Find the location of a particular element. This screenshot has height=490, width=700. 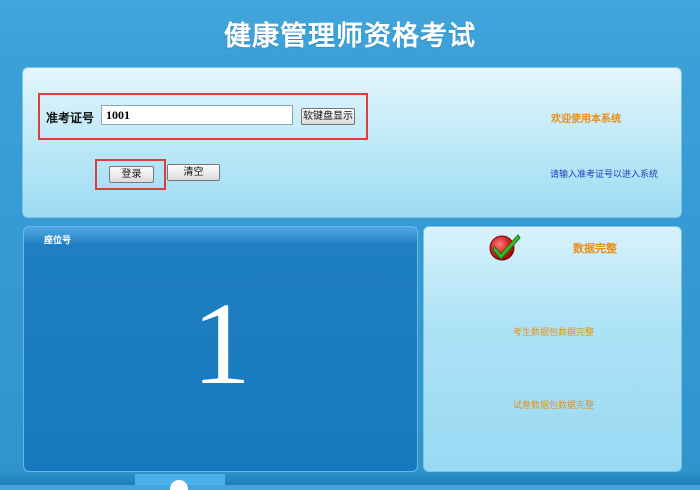

login-button-highlight: 登录 is located at coordinates (130, 174).